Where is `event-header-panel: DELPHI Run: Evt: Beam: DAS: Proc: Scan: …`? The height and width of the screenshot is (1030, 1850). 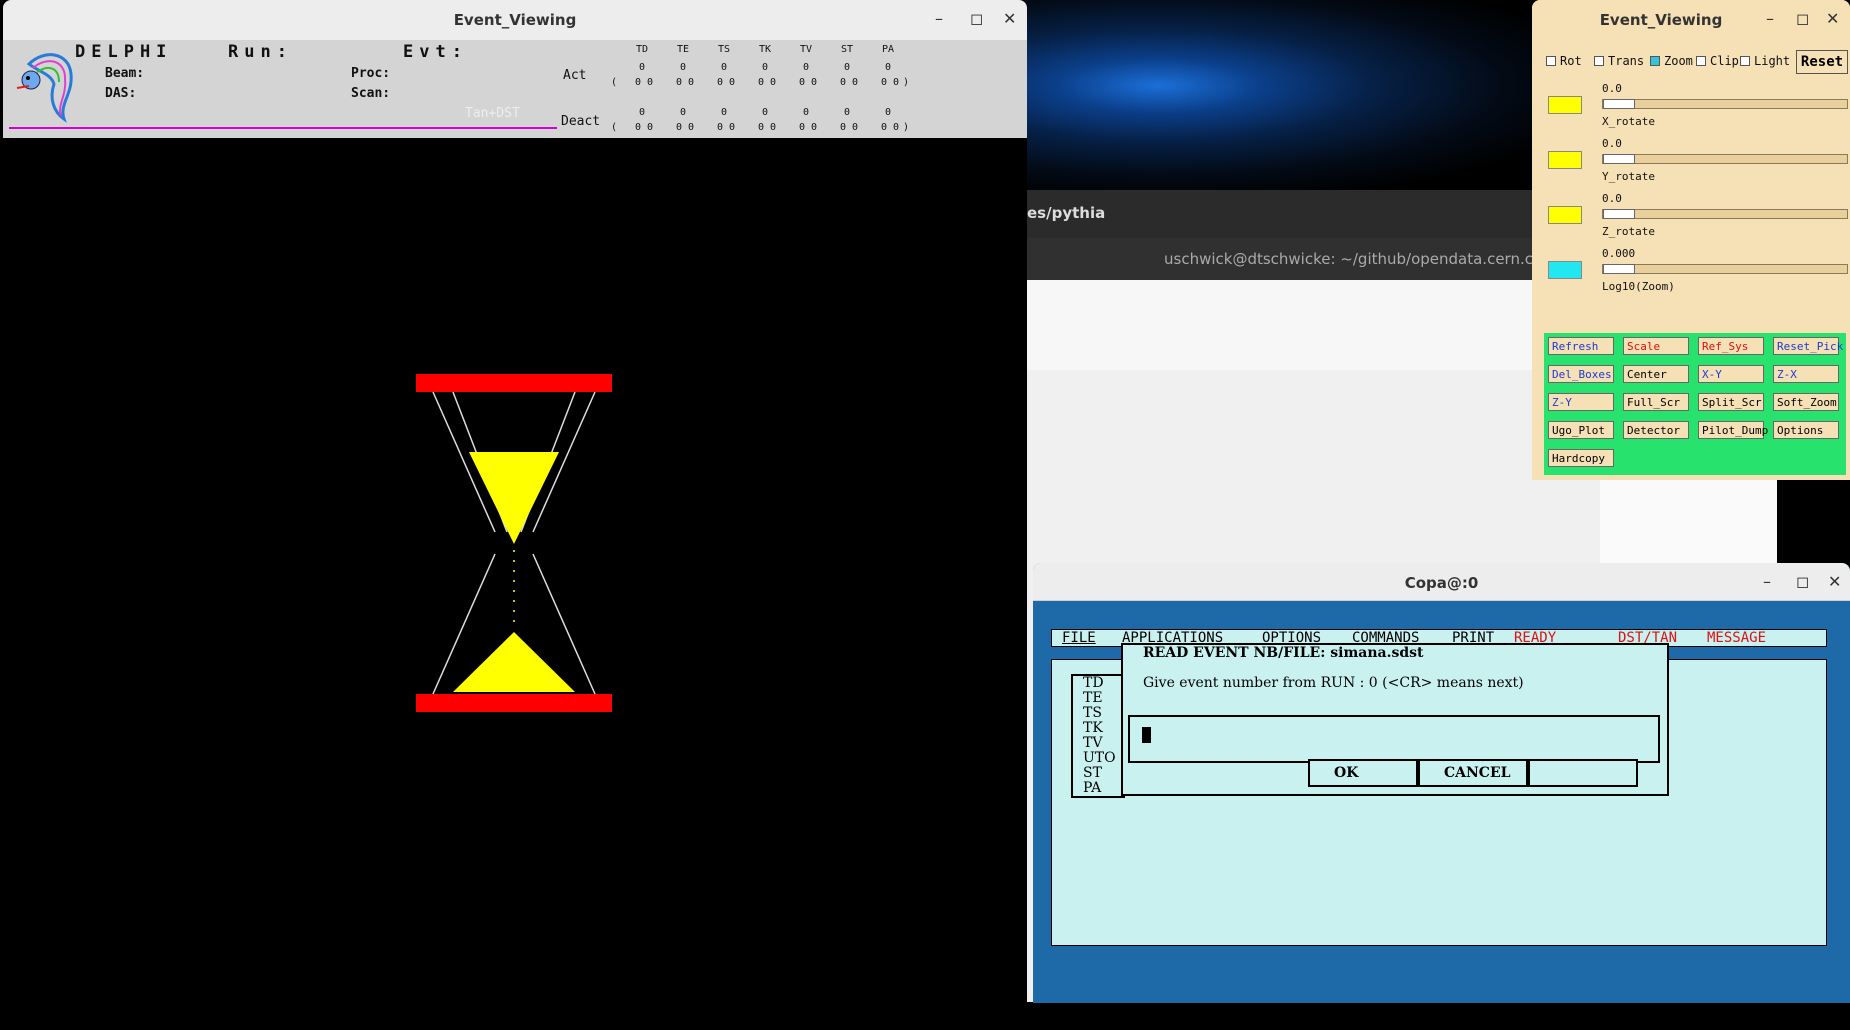
event-header-panel: DELPHI Run: Evt: Beam: DAS: Proc: Scan: … is located at coordinates (515, 89).